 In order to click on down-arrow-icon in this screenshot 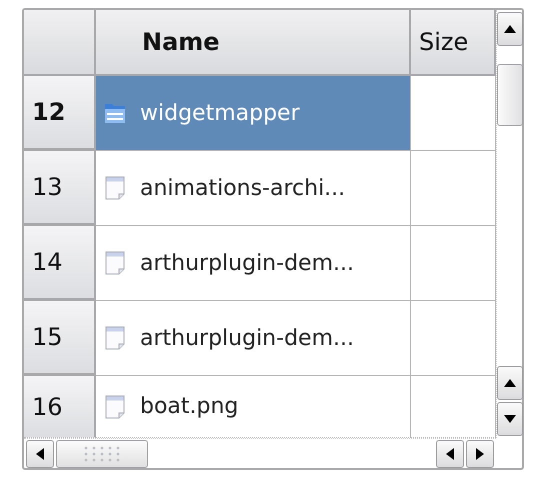, I will do `click(510, 419)`.